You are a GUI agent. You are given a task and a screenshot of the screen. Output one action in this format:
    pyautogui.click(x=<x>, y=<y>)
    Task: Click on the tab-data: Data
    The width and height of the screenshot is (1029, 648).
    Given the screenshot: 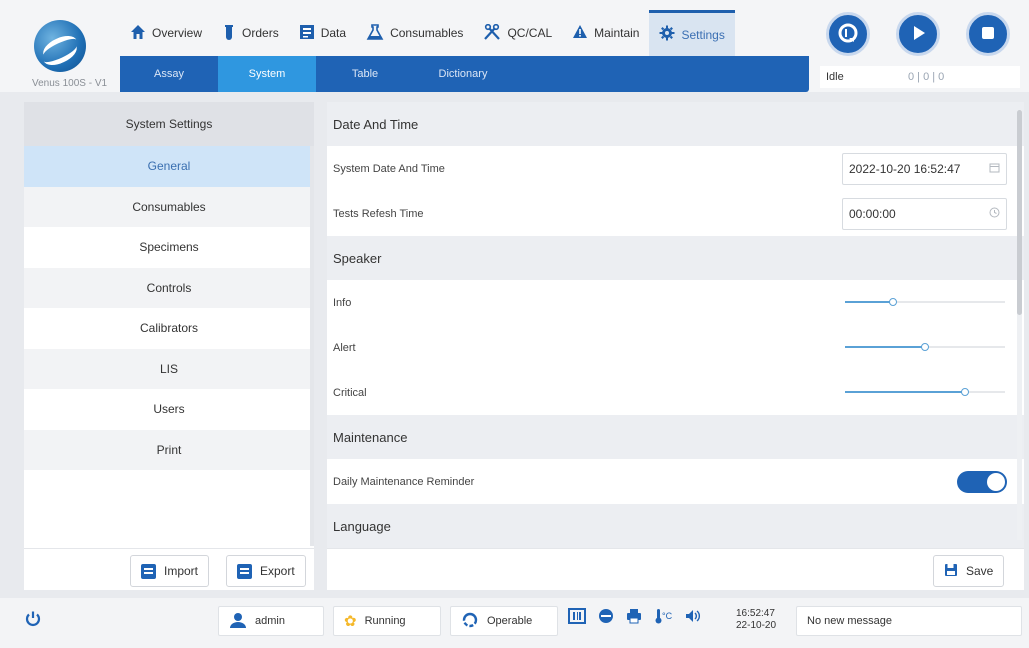 What is the action you would take?
    pyautogui.click(x=322, y=33)
    